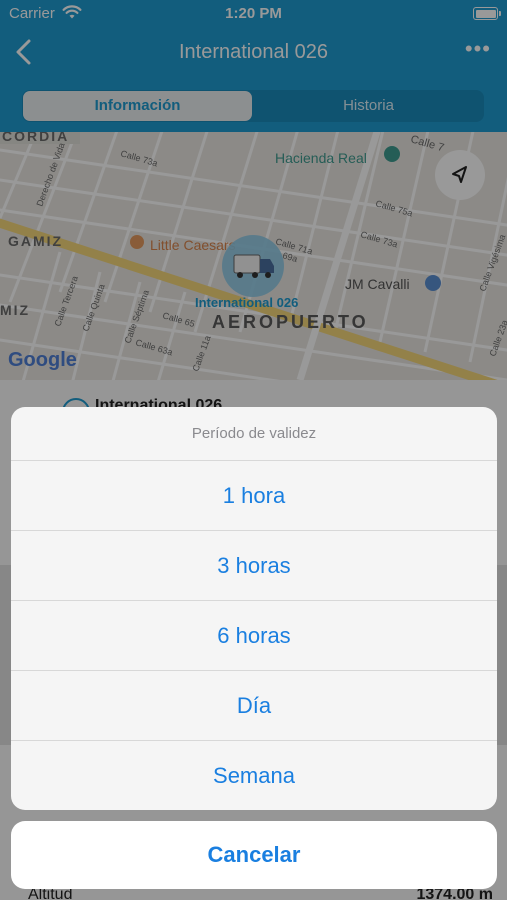 This screenshot has height=900, width=507. I want to click on option-semana: Semana, so click(254, 775).